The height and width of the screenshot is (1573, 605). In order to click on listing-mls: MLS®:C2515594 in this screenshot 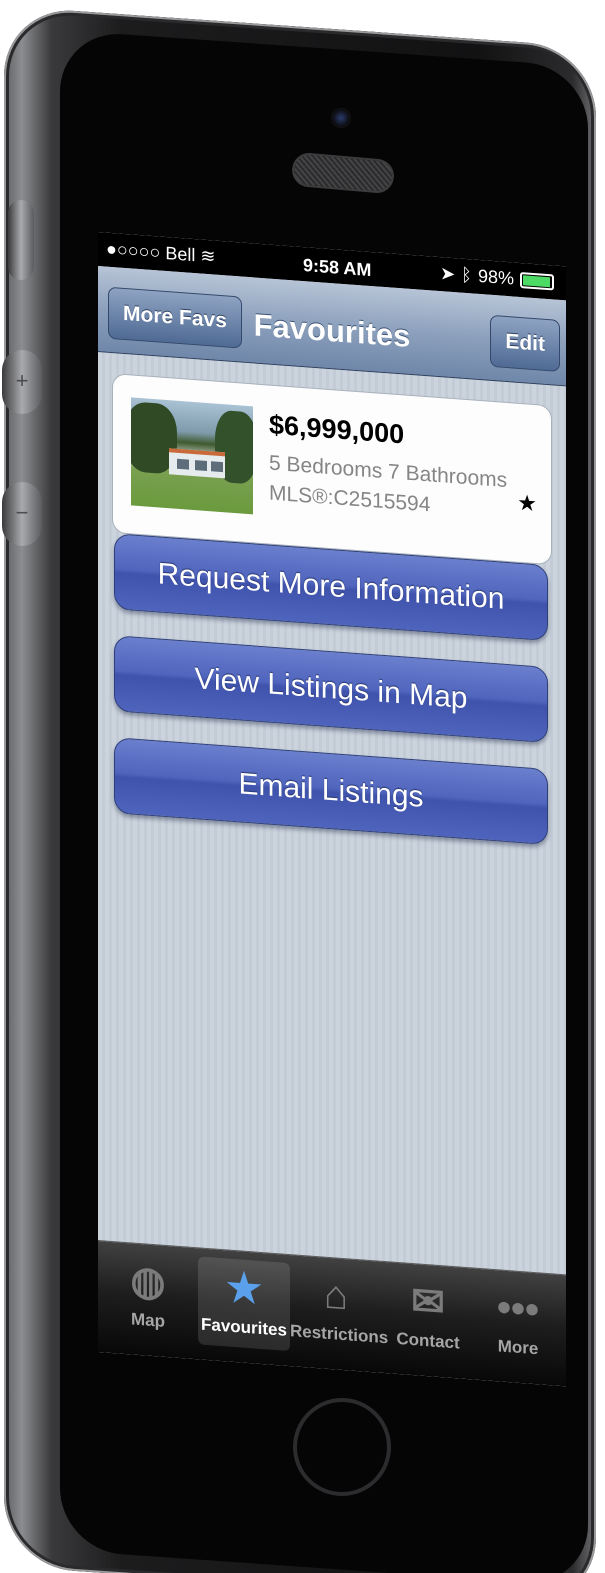, I will do `click(350, 499)`.